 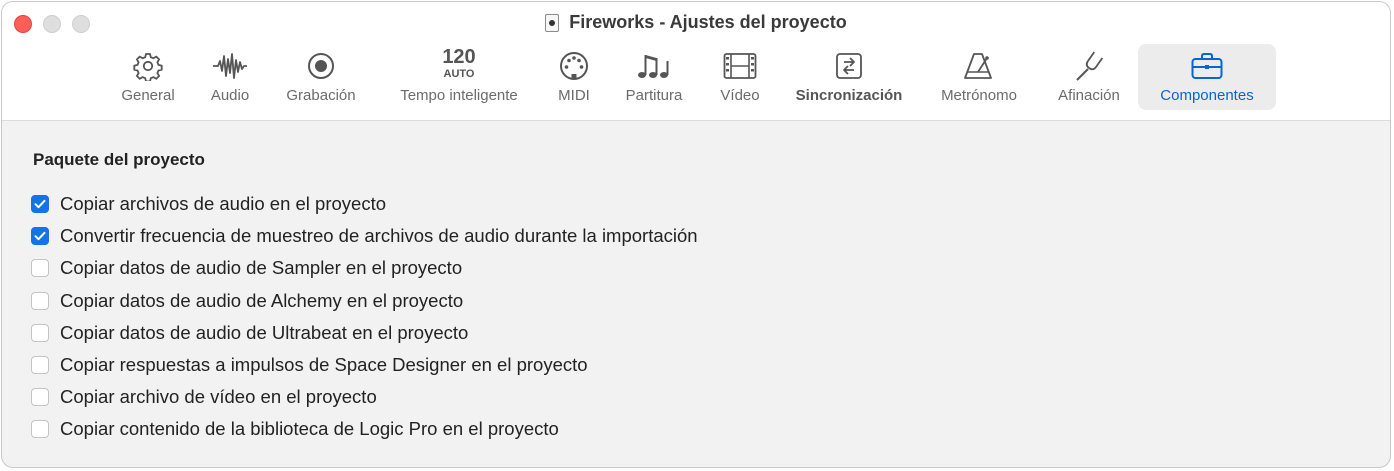 I want to click on tab-recording: Grabación, so click(x=321, y=77).